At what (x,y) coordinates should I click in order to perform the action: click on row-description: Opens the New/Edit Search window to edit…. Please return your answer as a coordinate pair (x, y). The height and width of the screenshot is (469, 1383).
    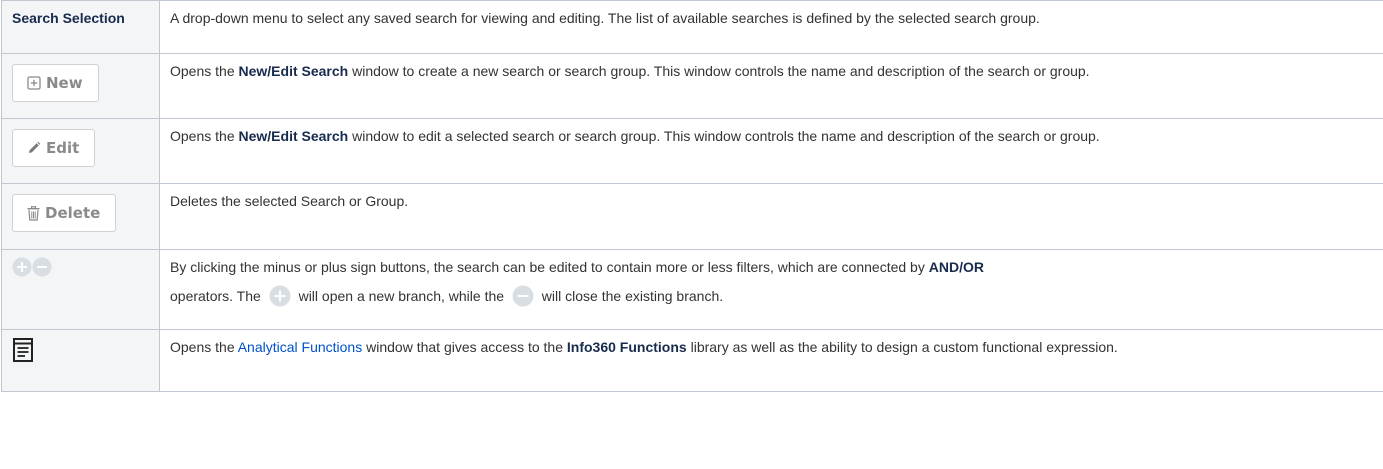
    Looking at the image, I should click on (771, 151).